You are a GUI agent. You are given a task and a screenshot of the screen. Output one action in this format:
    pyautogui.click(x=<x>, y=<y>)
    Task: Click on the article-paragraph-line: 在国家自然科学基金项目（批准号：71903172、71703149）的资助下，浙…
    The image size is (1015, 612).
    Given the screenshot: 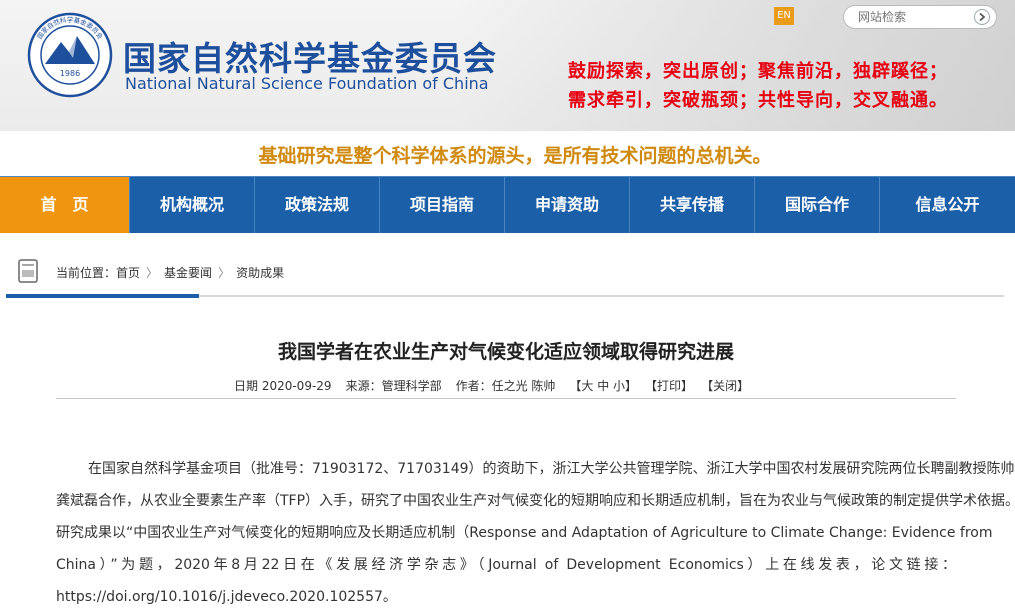 What is the action you would take?
    pyautogui.click(x=551, y=469)
    